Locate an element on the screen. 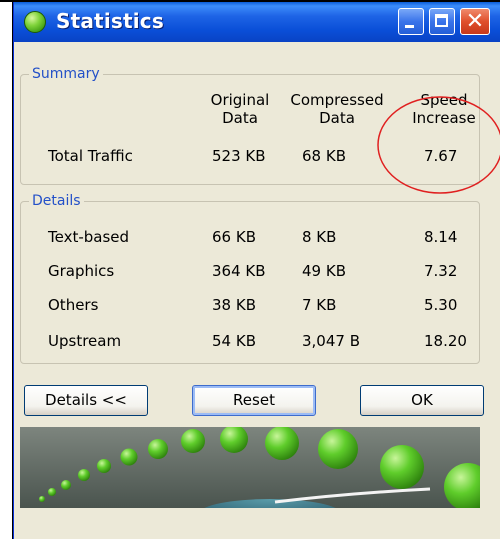 The height and width of the screenshot is (539, 500). compressed-value: 68 KB is located at coordinates (324, 156).